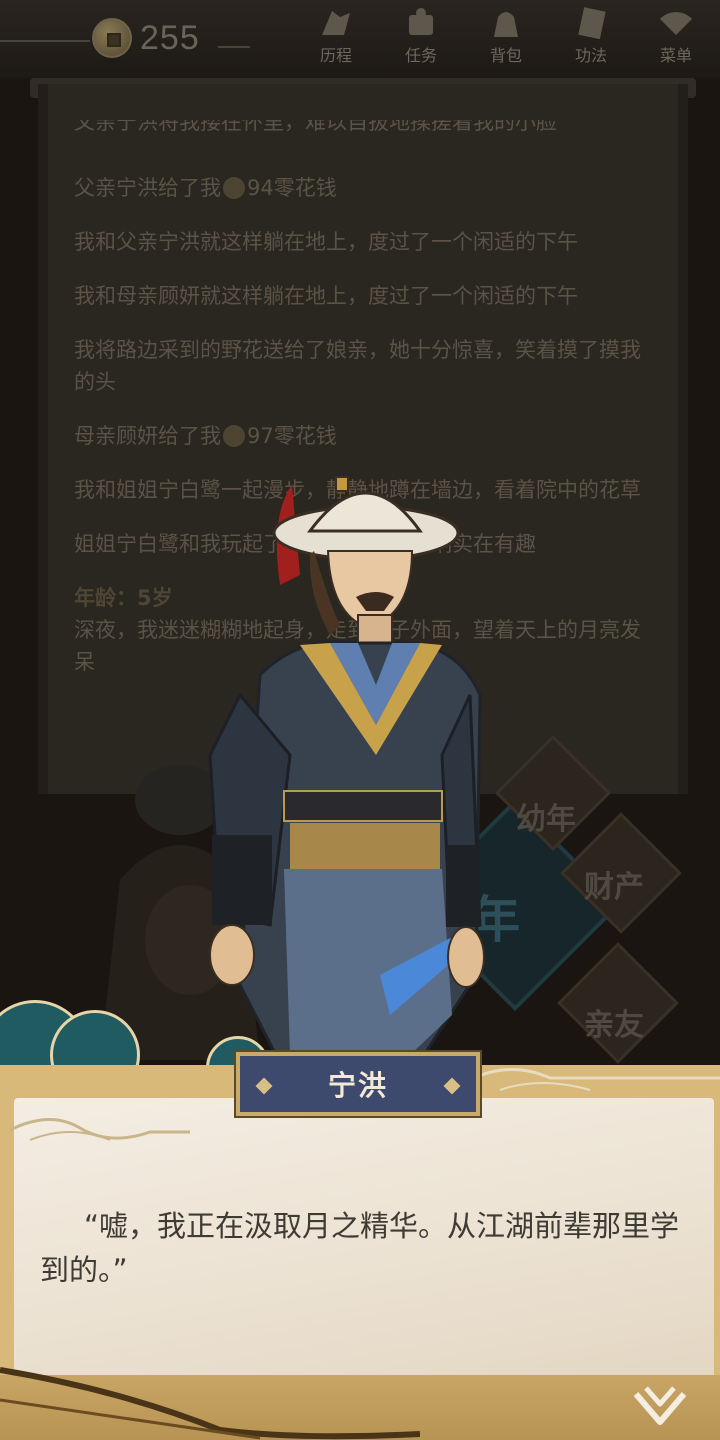  Describe the element at coordinates (614, 1022) in the screenshot. I see `relatives-badge: 亲友` at that location.